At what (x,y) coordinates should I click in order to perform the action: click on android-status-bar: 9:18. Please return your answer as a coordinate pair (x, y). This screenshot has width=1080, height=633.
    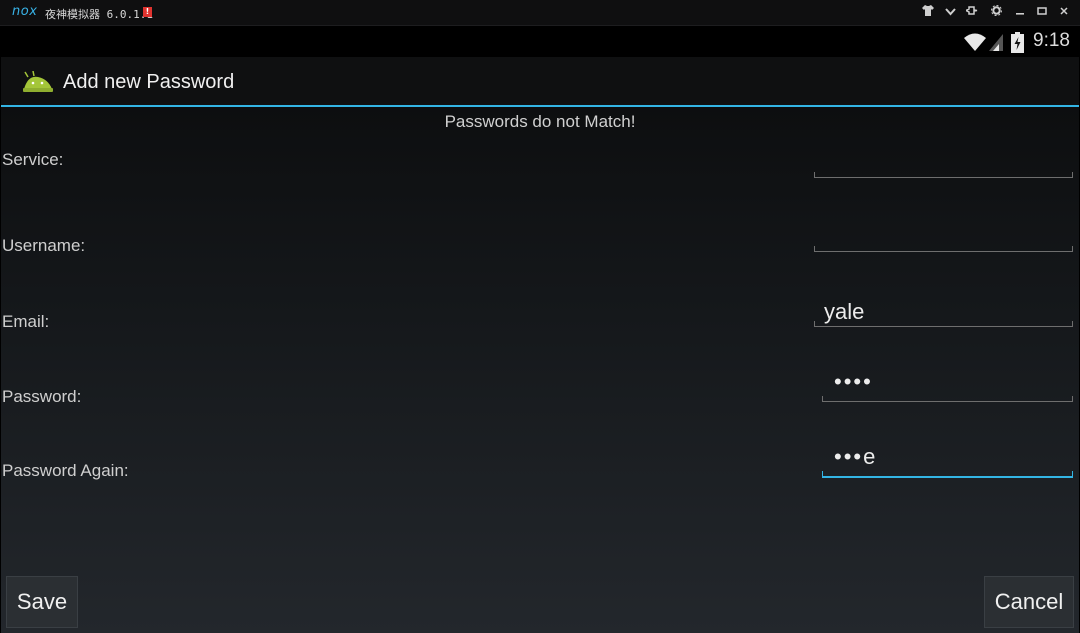
    Looking at the image, I should click on (540, 41).